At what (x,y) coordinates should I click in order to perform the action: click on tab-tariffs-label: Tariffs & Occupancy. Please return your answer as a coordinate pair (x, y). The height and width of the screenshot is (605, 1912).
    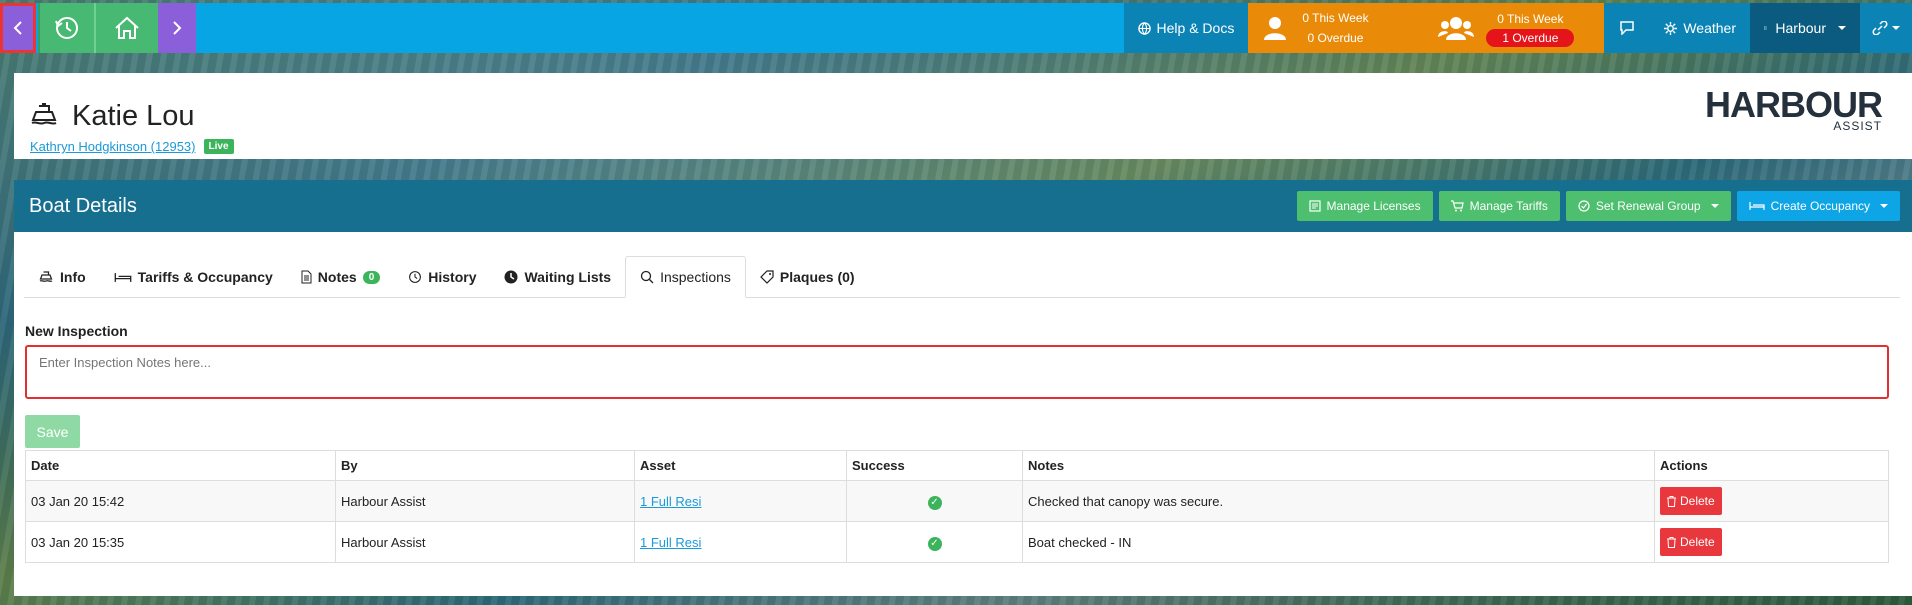
    Looking at the image, I should click on (205, 277).